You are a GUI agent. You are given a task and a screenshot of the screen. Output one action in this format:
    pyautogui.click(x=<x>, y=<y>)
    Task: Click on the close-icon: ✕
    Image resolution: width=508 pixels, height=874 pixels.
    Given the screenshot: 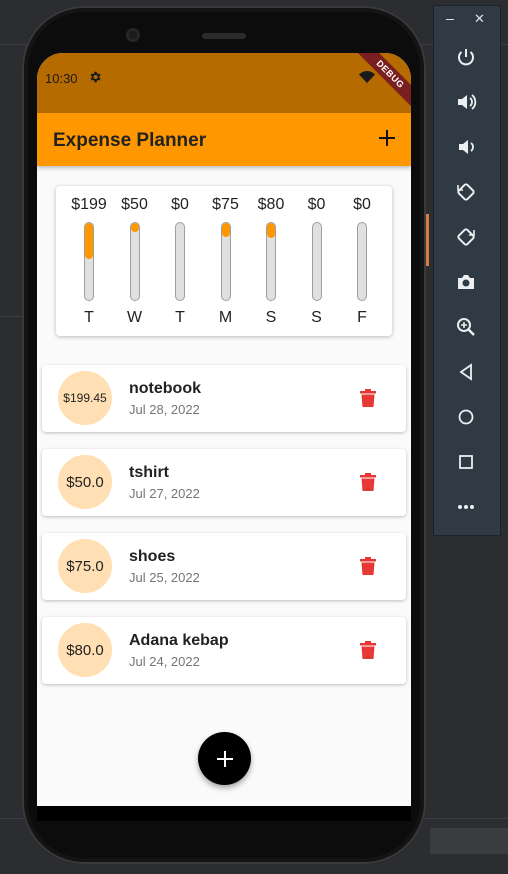 What is the action you would take?
    pyautogui.click(x=479, y=19)
    